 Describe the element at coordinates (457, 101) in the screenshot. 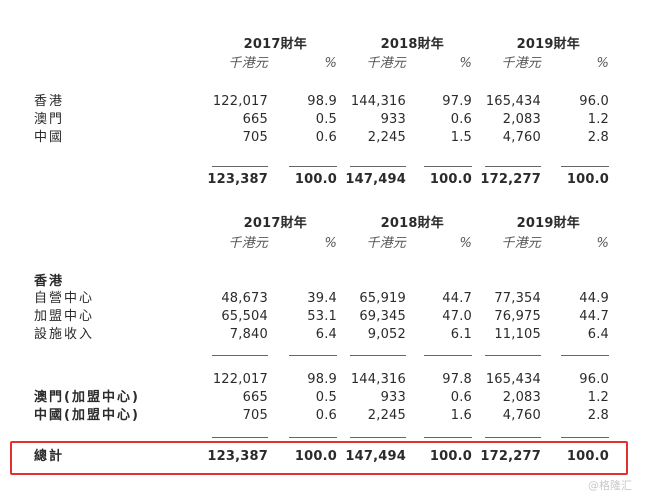

I see `table-cell: 97.9` at that location.